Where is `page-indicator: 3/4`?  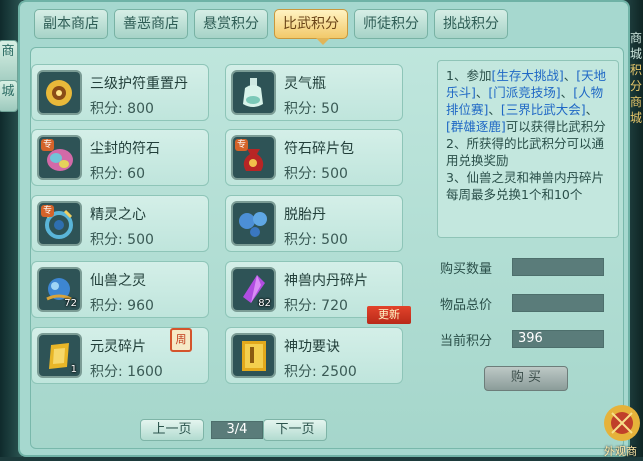 page-indicator: 3/4 is located at coordinates (237, 430).